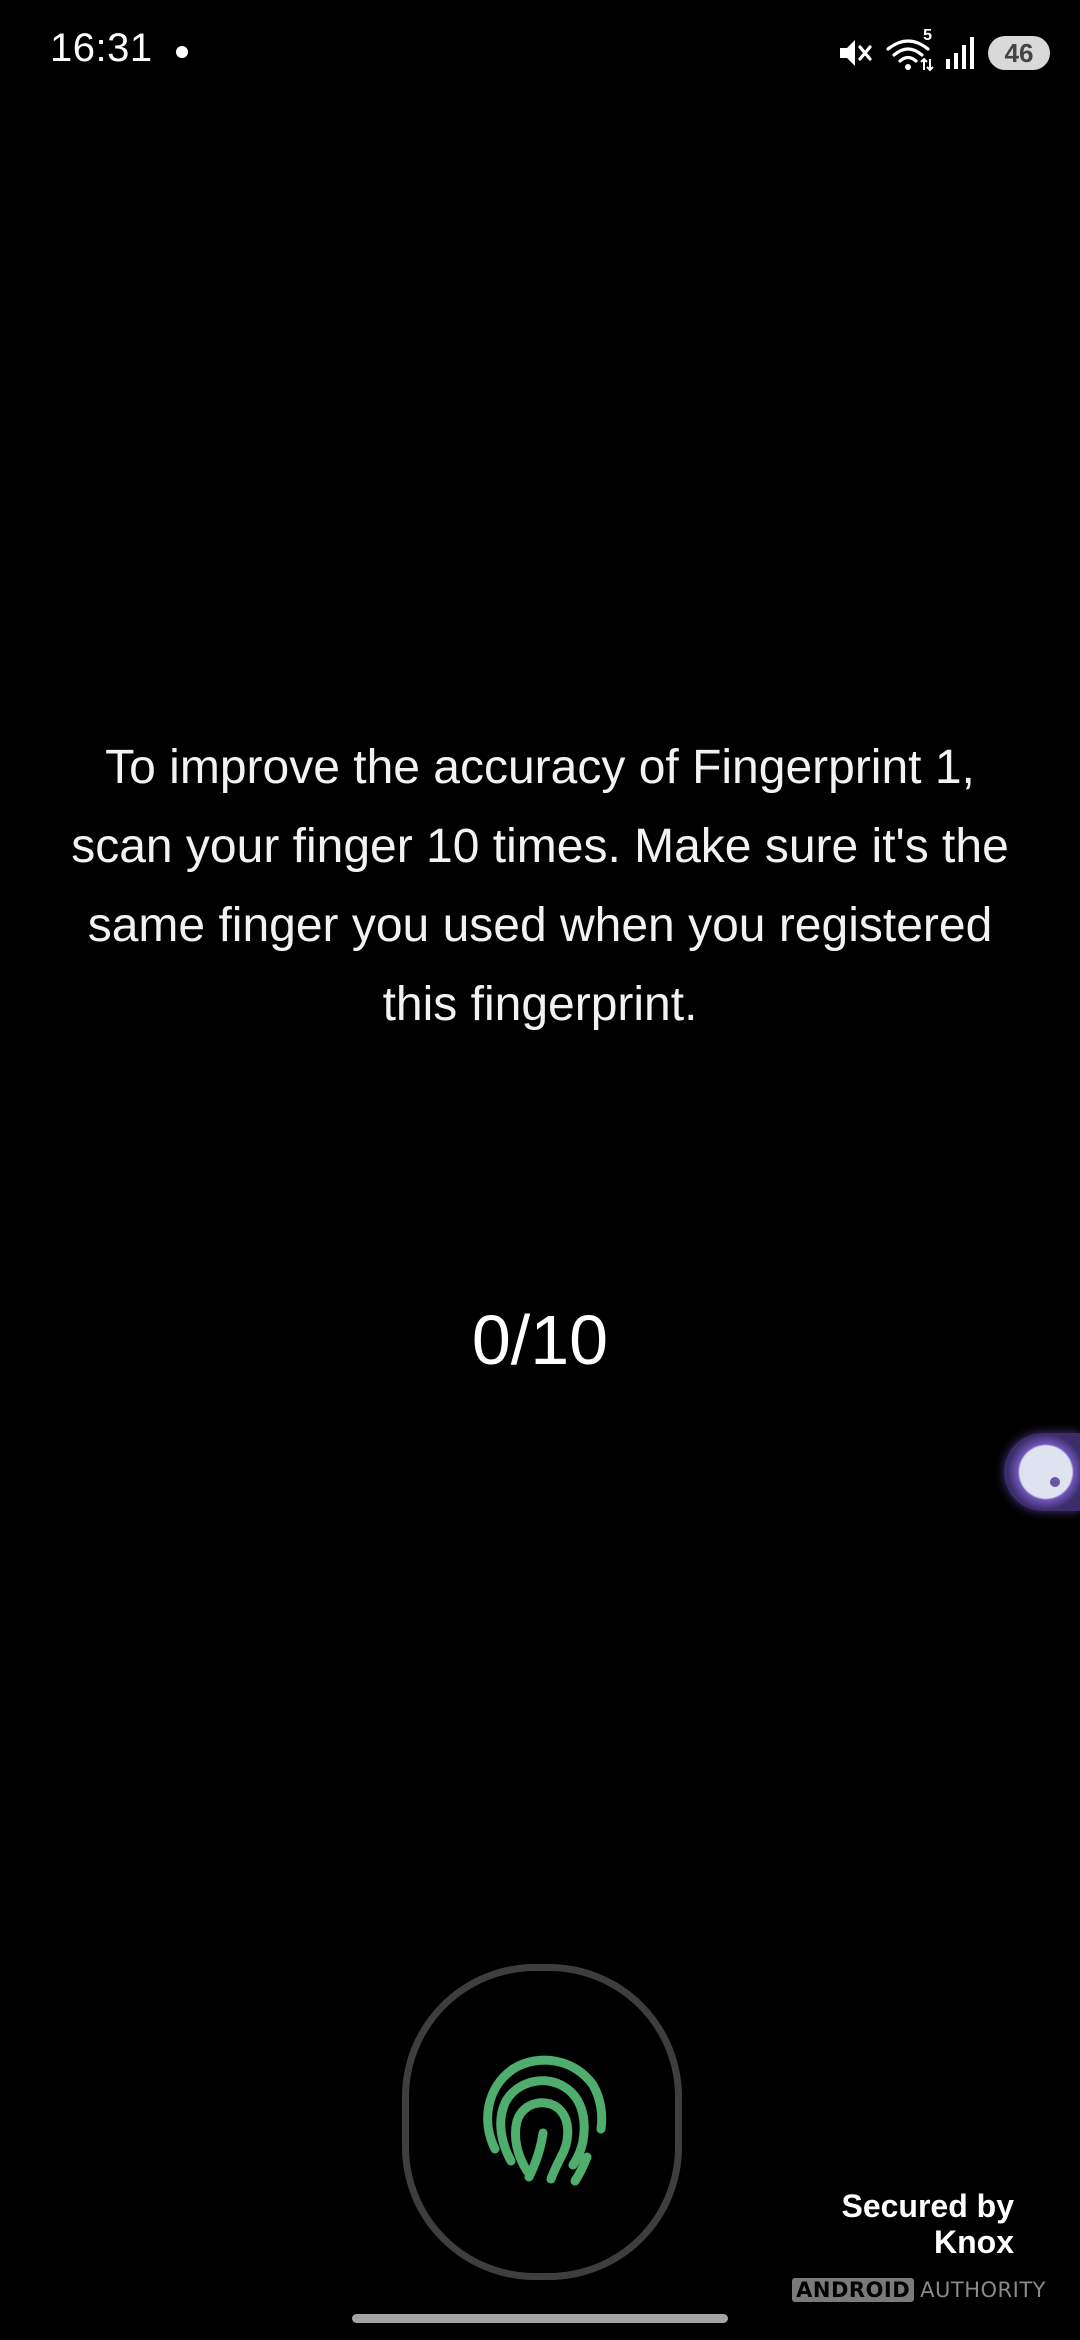  What do you see at coordinates (540, 1340) in the screenshot?
I see `scan-progress-count: 0/10` at bounding box center [540, 1340].